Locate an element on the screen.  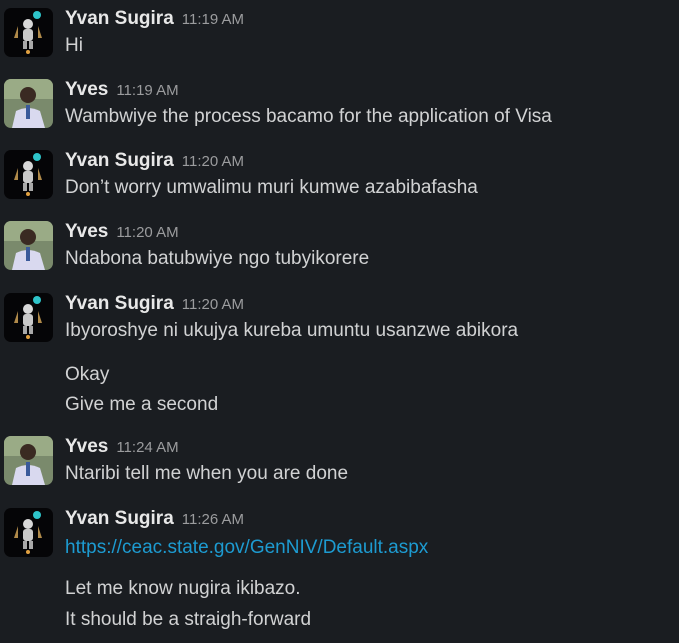
message-text: Okay is located at coordinates (87, 374).